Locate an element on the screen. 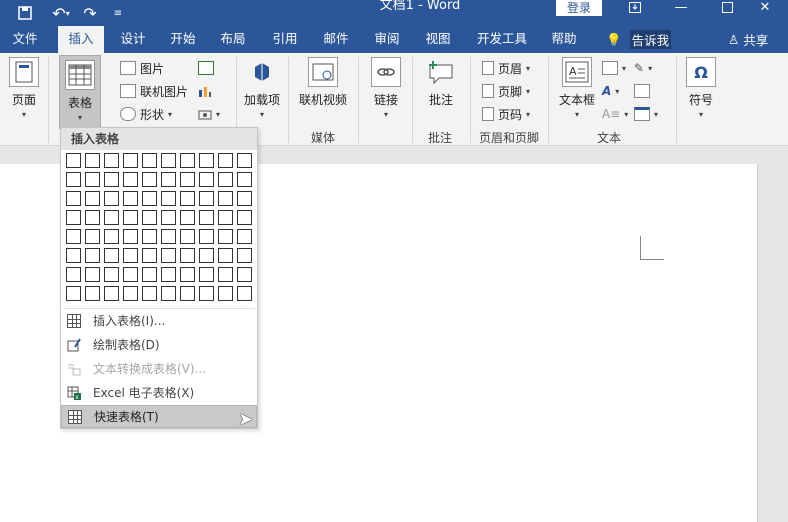 This screenshot has height=522, width=788. page-number-button: 页码 ▾ is located at coordinates (506, 114).